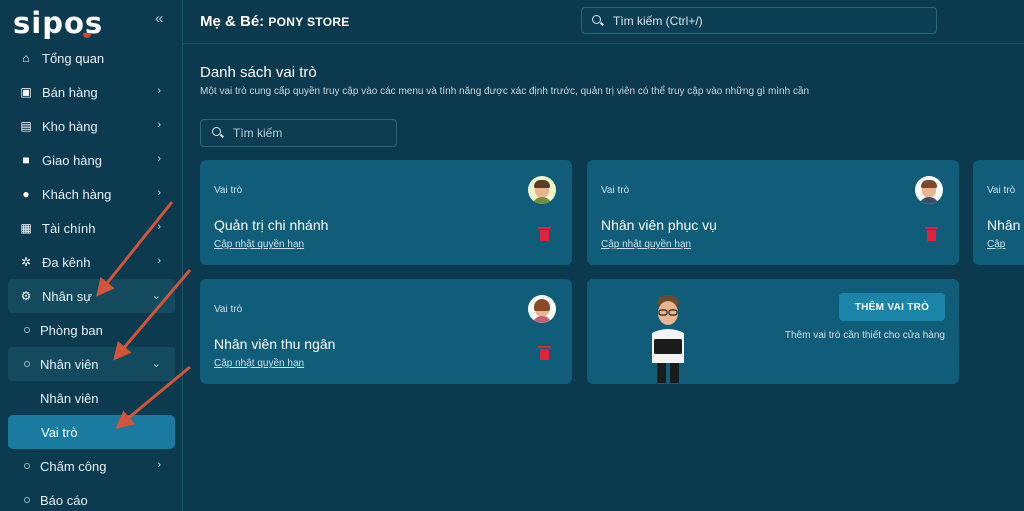  I want to click on add-role-button: THÊM VAI TRÒ, so click(892, 307).